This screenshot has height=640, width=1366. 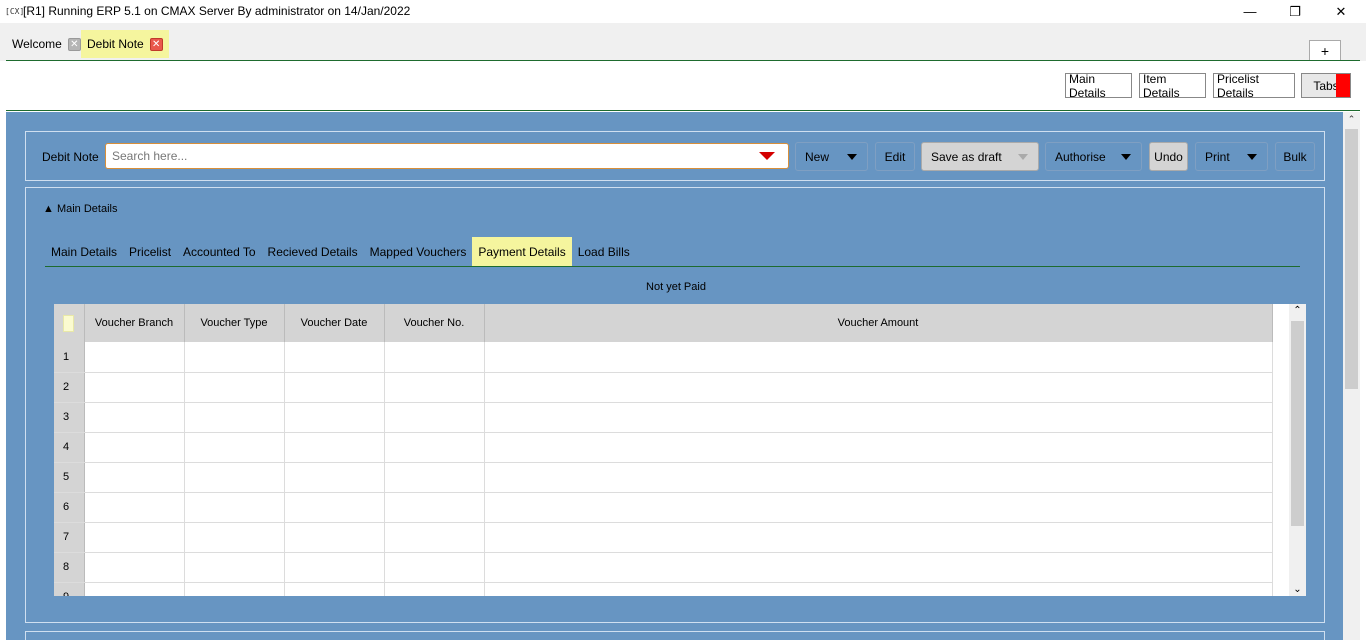 I want to click on subtab-mapped-vouchers: Mapped Vouchers, so click(x=418, y=252).